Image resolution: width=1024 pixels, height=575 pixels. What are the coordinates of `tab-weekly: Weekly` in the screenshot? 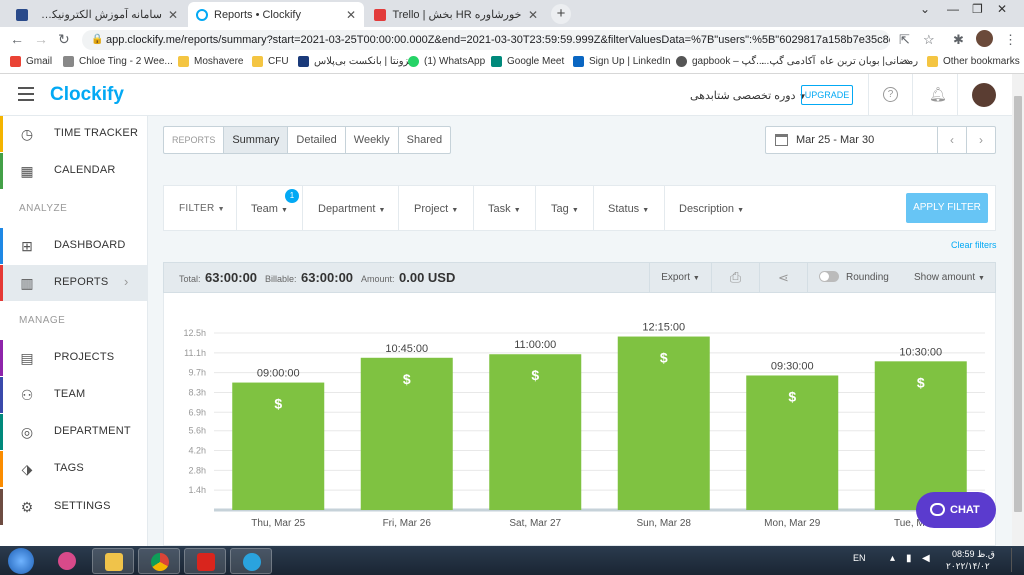 It's located at (372, 140).